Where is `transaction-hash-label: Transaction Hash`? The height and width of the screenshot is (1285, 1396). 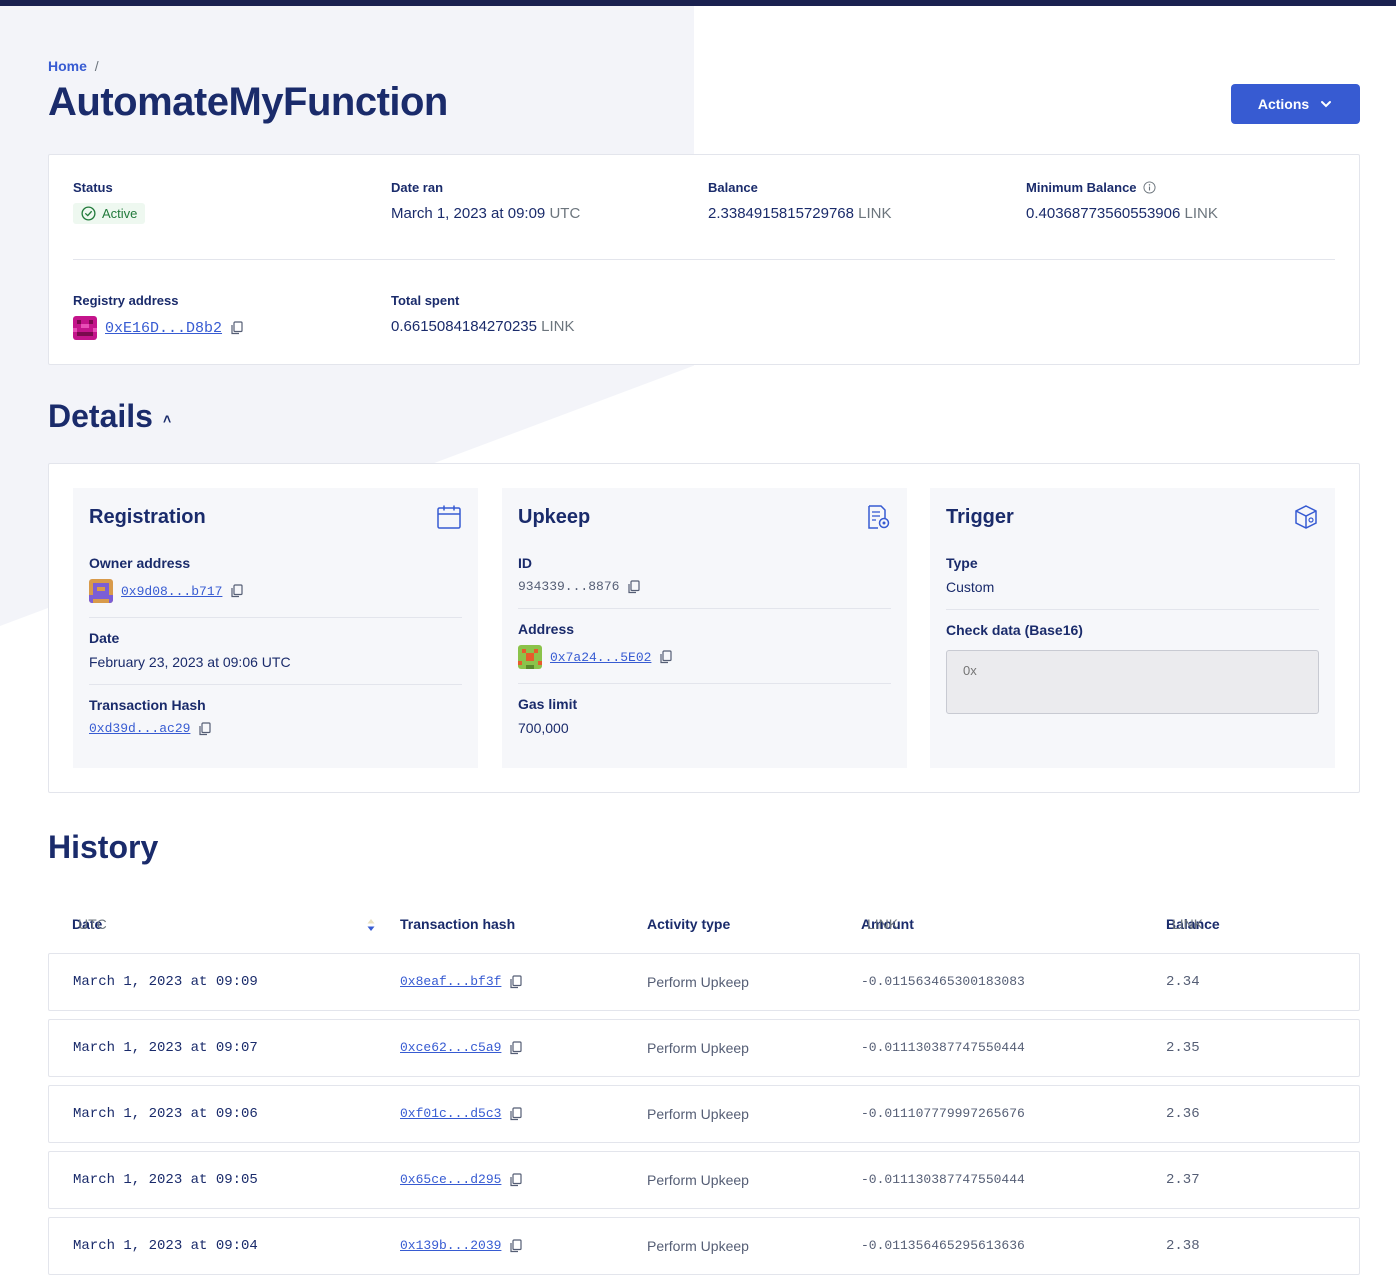 transaction-hash-label: Transaction Hash is located at coordinates (147, 705).